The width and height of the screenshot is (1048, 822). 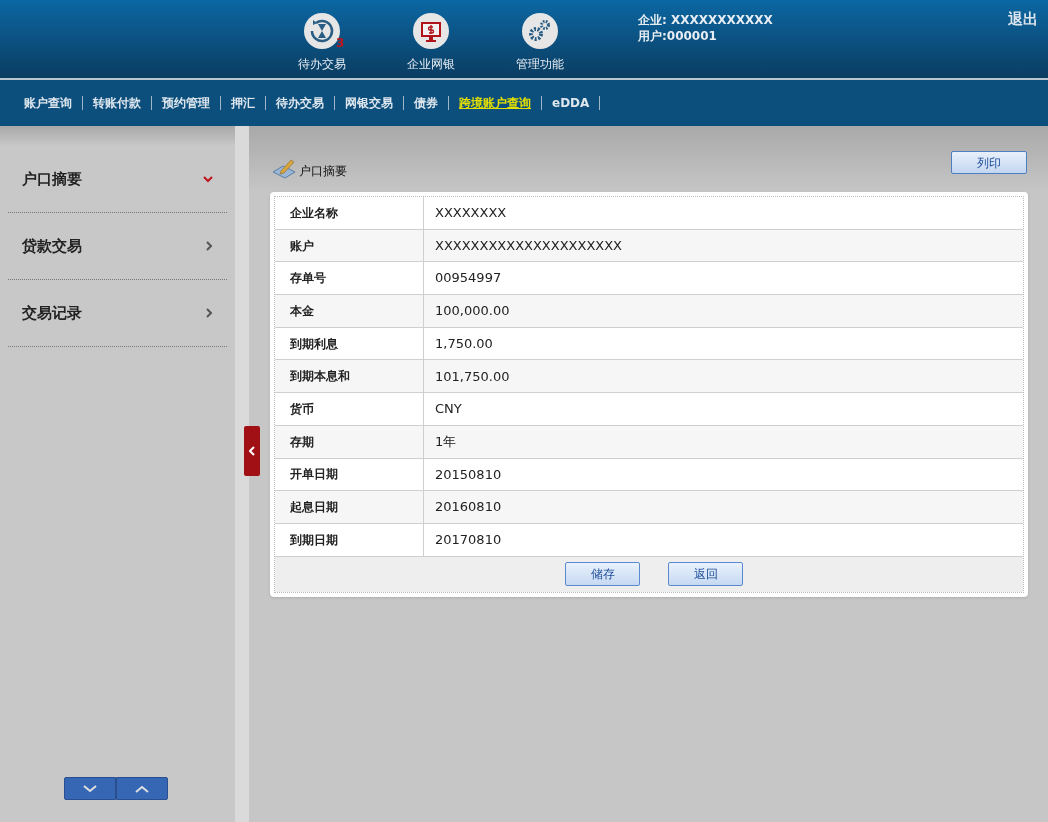 I want to click on action-button: 返回, so click(x=705, y=574).